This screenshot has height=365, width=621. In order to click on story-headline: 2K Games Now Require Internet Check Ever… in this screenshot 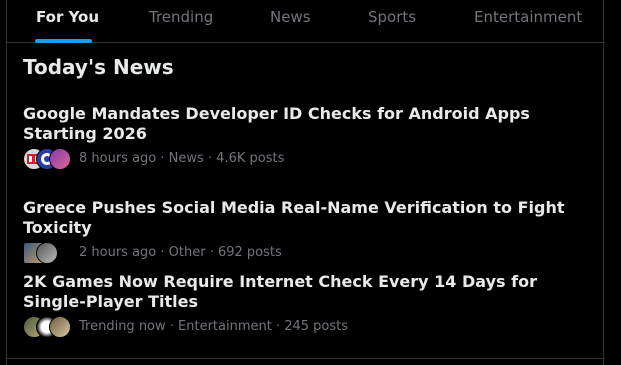, I will do `click(309, 292)`.